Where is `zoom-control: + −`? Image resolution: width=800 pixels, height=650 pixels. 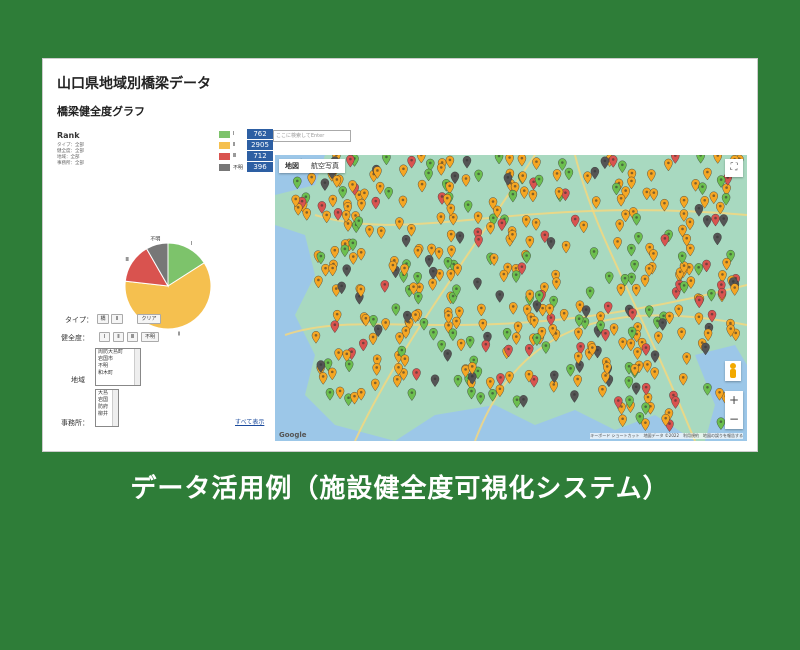
zoom-control: + − is located at coordinates (734, 410).